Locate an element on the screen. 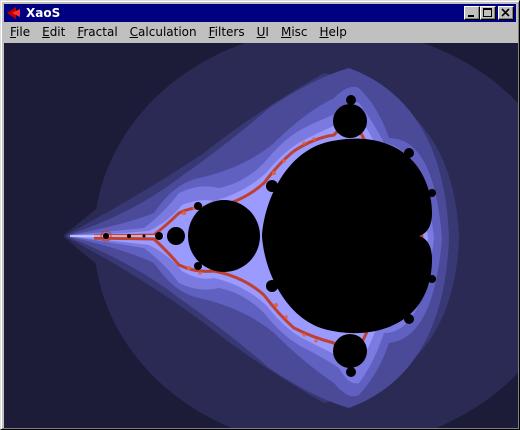  menu-accelerator: C is located at coordinates (134, 32).